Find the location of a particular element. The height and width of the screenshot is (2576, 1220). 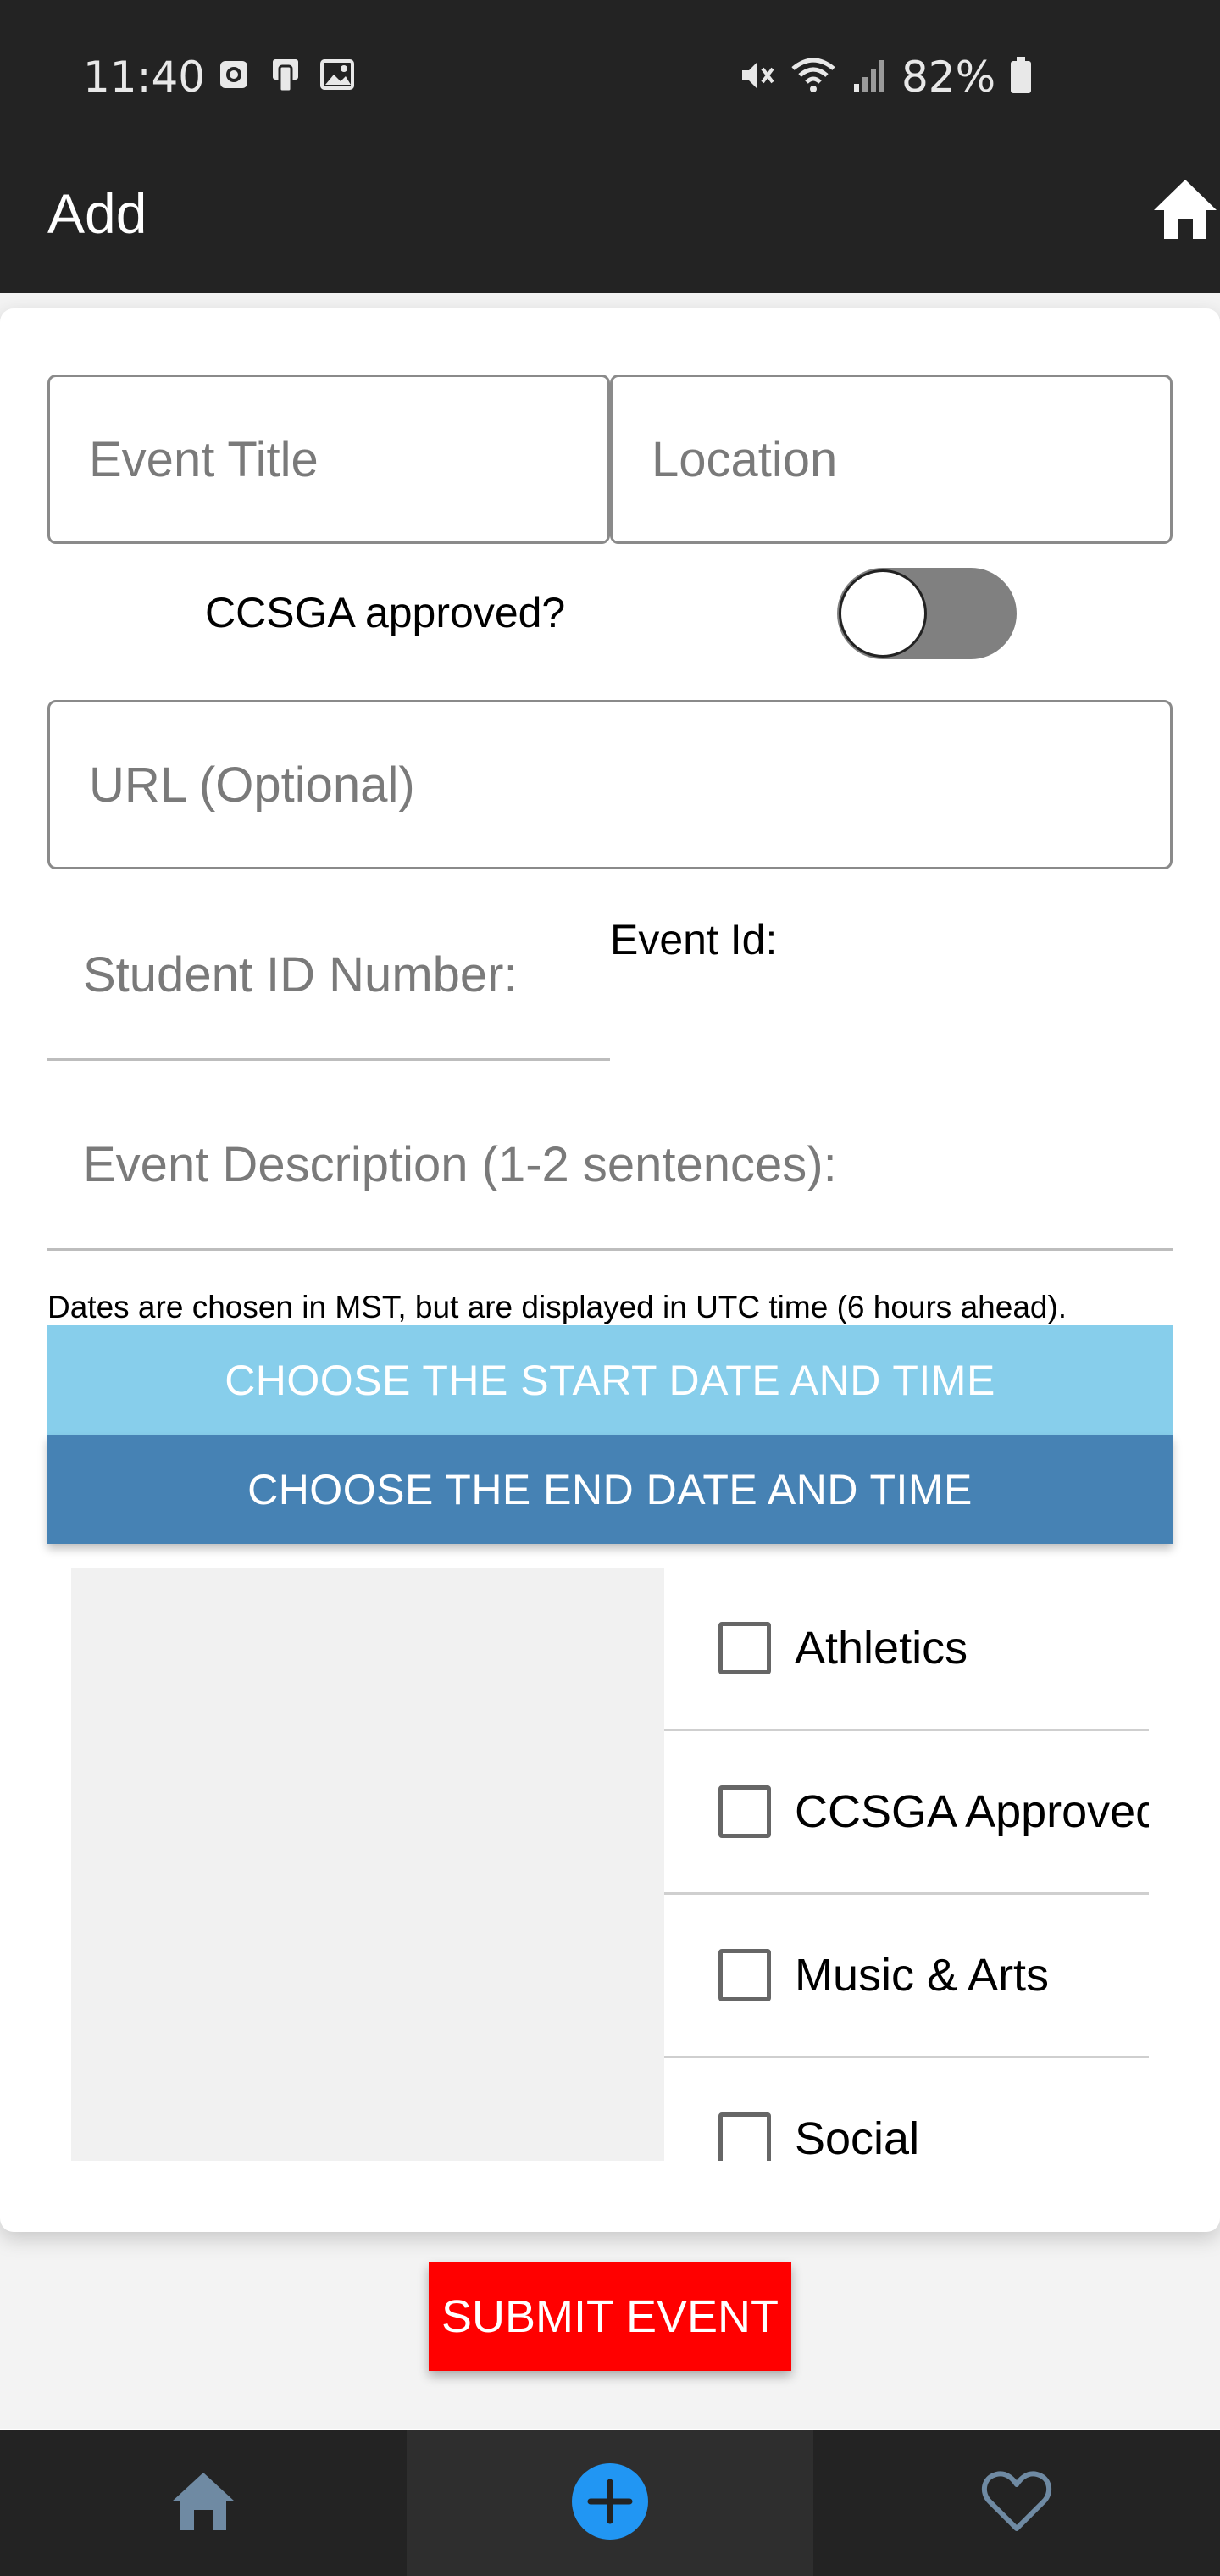

category-label: Social is located at coordinates (857, 2137).